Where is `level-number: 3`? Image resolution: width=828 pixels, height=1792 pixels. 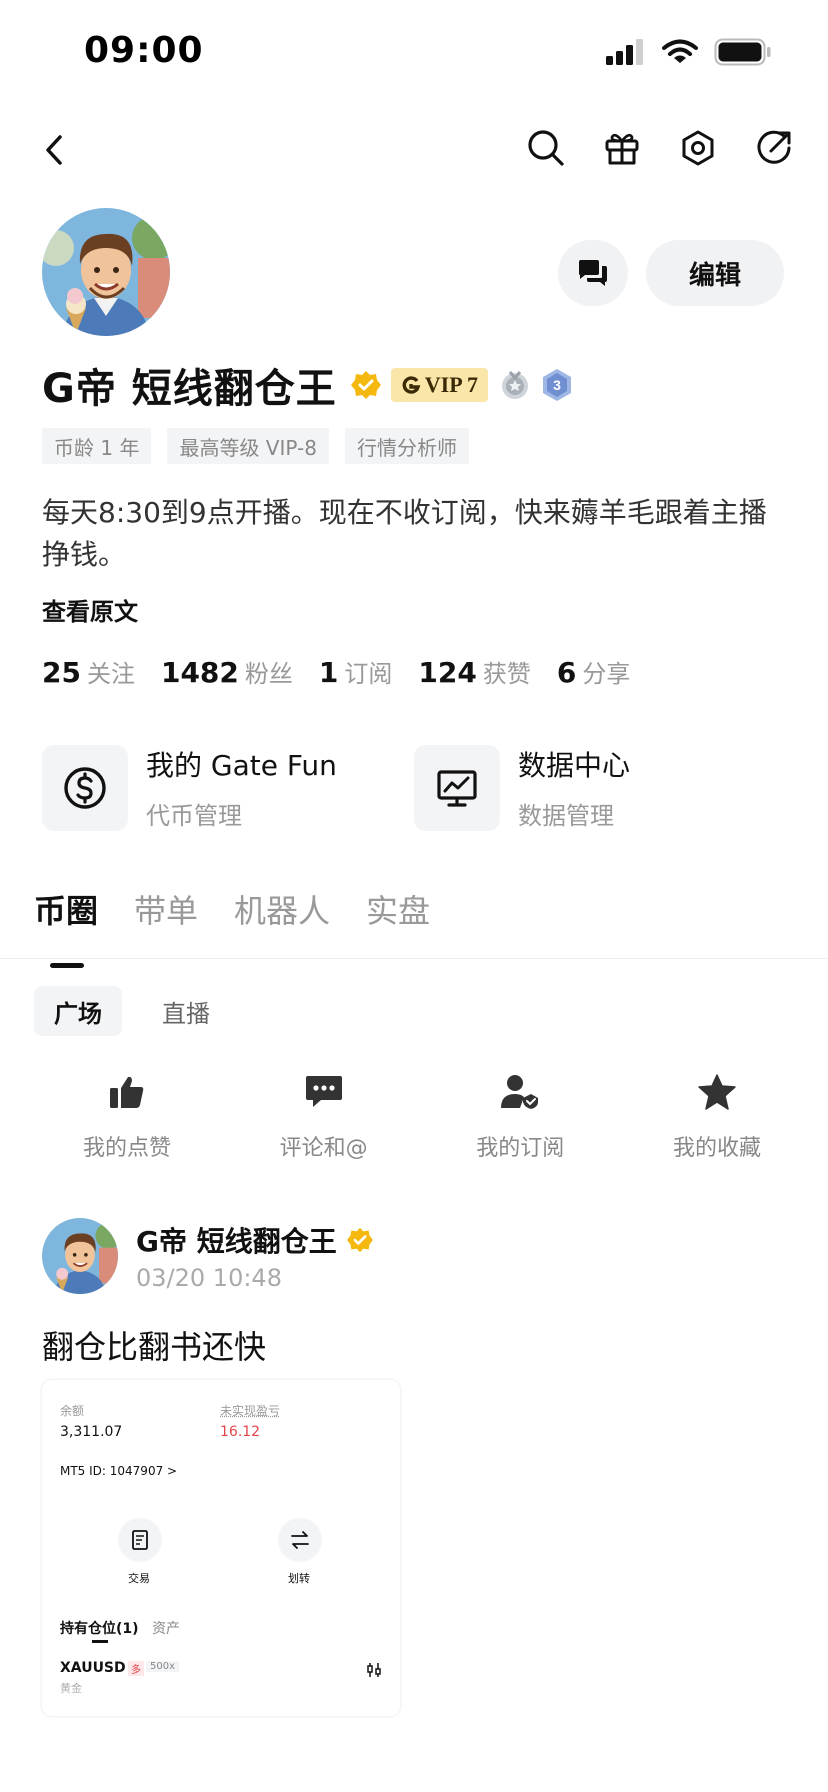
level-number: 3 is located at coordinates (557, 385).